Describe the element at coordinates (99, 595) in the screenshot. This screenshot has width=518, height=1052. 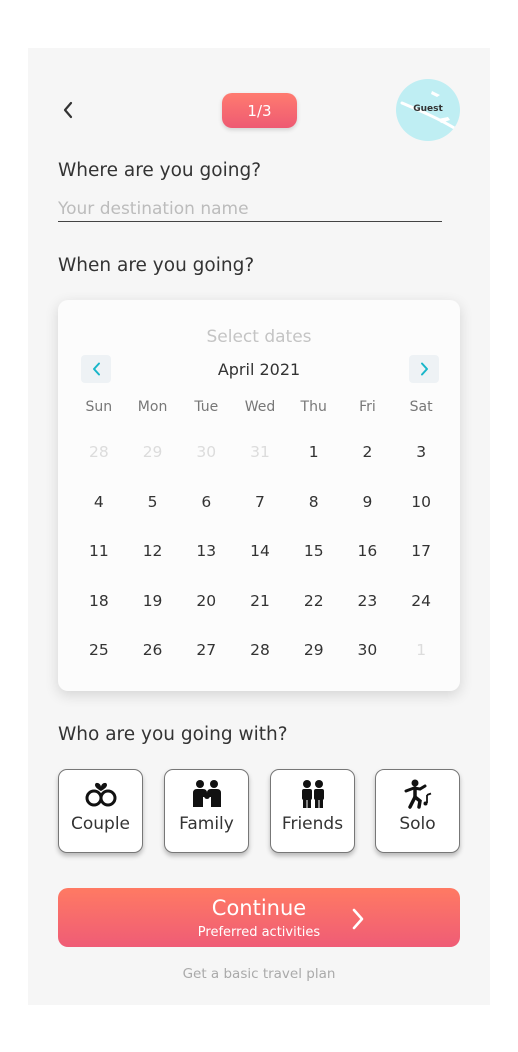
I see `calendar-day: 18` at that location.